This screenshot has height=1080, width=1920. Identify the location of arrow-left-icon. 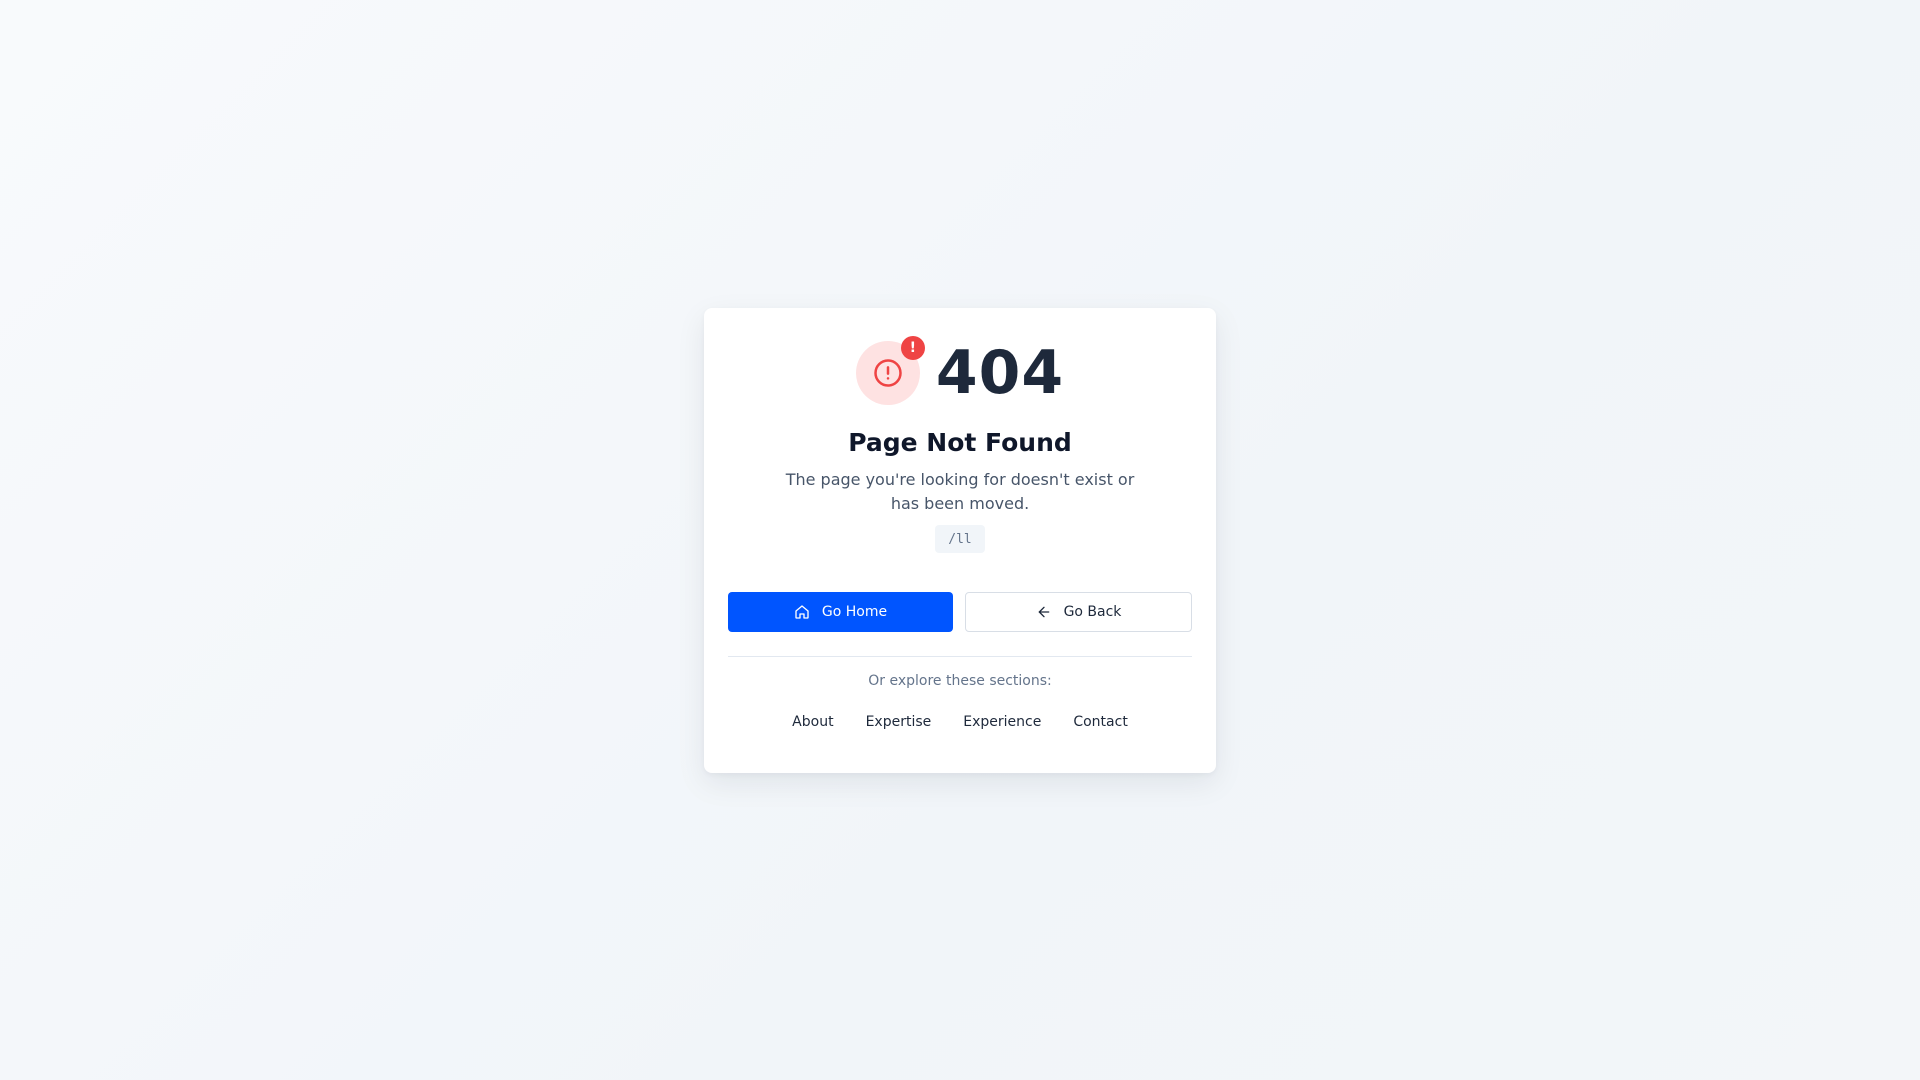
(1043, 612).